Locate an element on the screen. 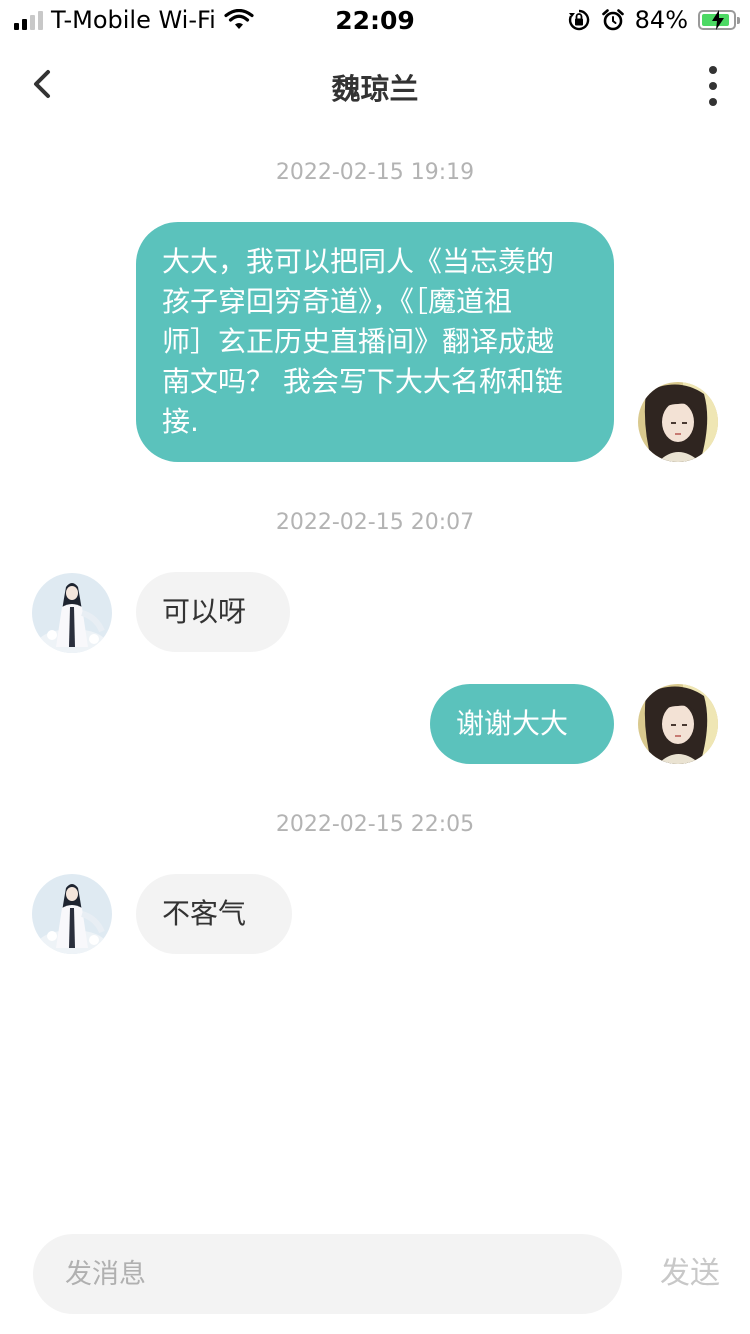 The image size is (750, 1334). status-bar: T-Mobile Wi-Fi 22:09 84% is located at coordinates (375, 21).